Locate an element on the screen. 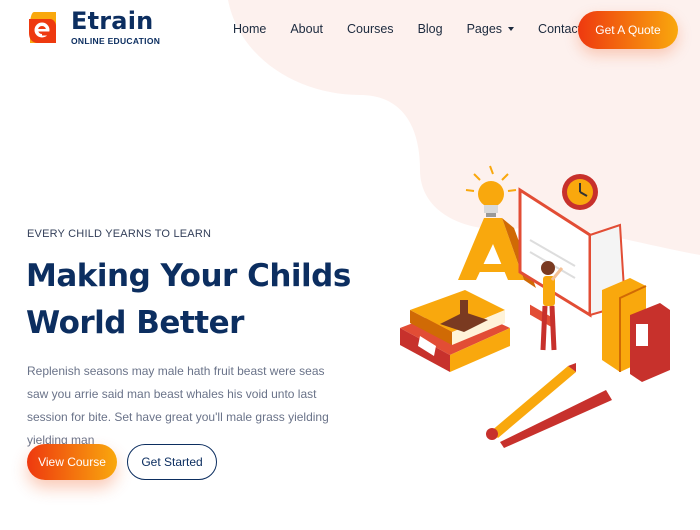 Image resolution: width=700 pixels, height=530 pixels. nav-about: About is located at coordinates (306, 29).